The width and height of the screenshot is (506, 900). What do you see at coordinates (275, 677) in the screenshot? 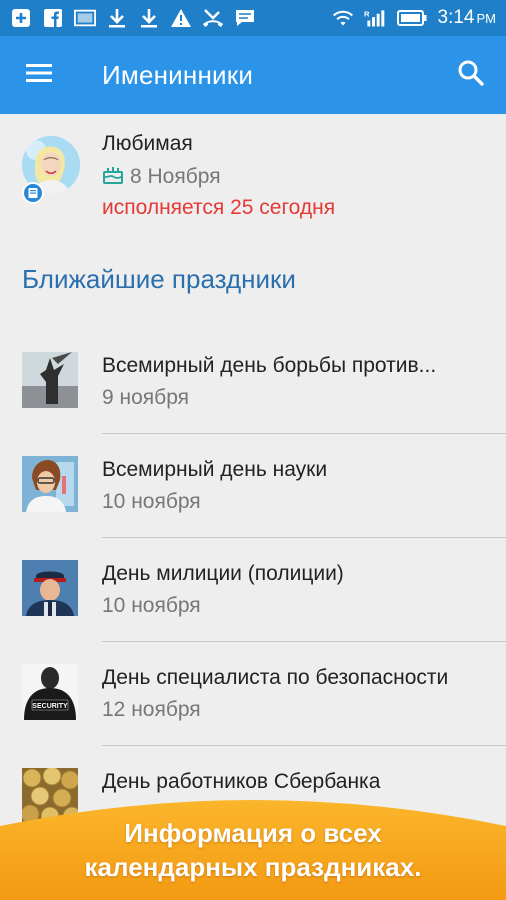
I see `holiday-title: День специалиста по безопасности` at bounding box center [275, 677].